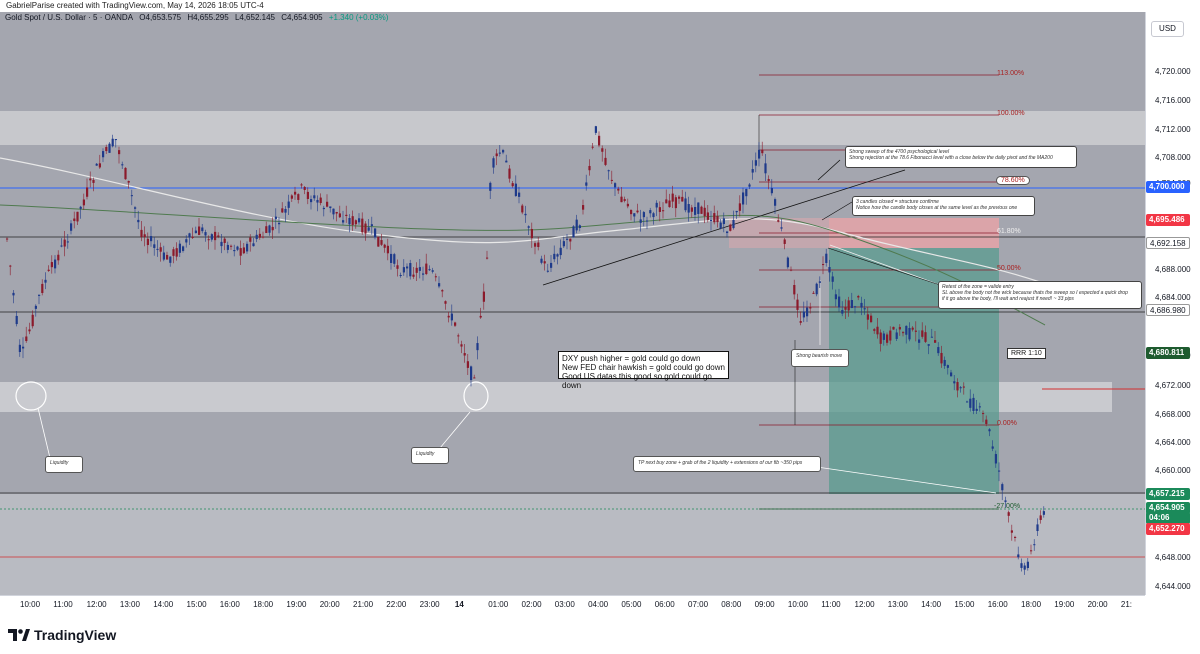  I want to click on time-tick: 08:00, so click(731, 604).